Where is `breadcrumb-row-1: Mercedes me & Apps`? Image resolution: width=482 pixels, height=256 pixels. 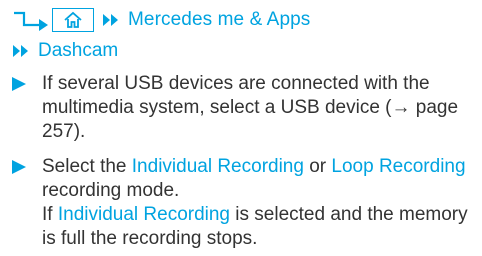
breadcrumb-row-1: Mercedes me & Apps is located at coordinates (161, 20).